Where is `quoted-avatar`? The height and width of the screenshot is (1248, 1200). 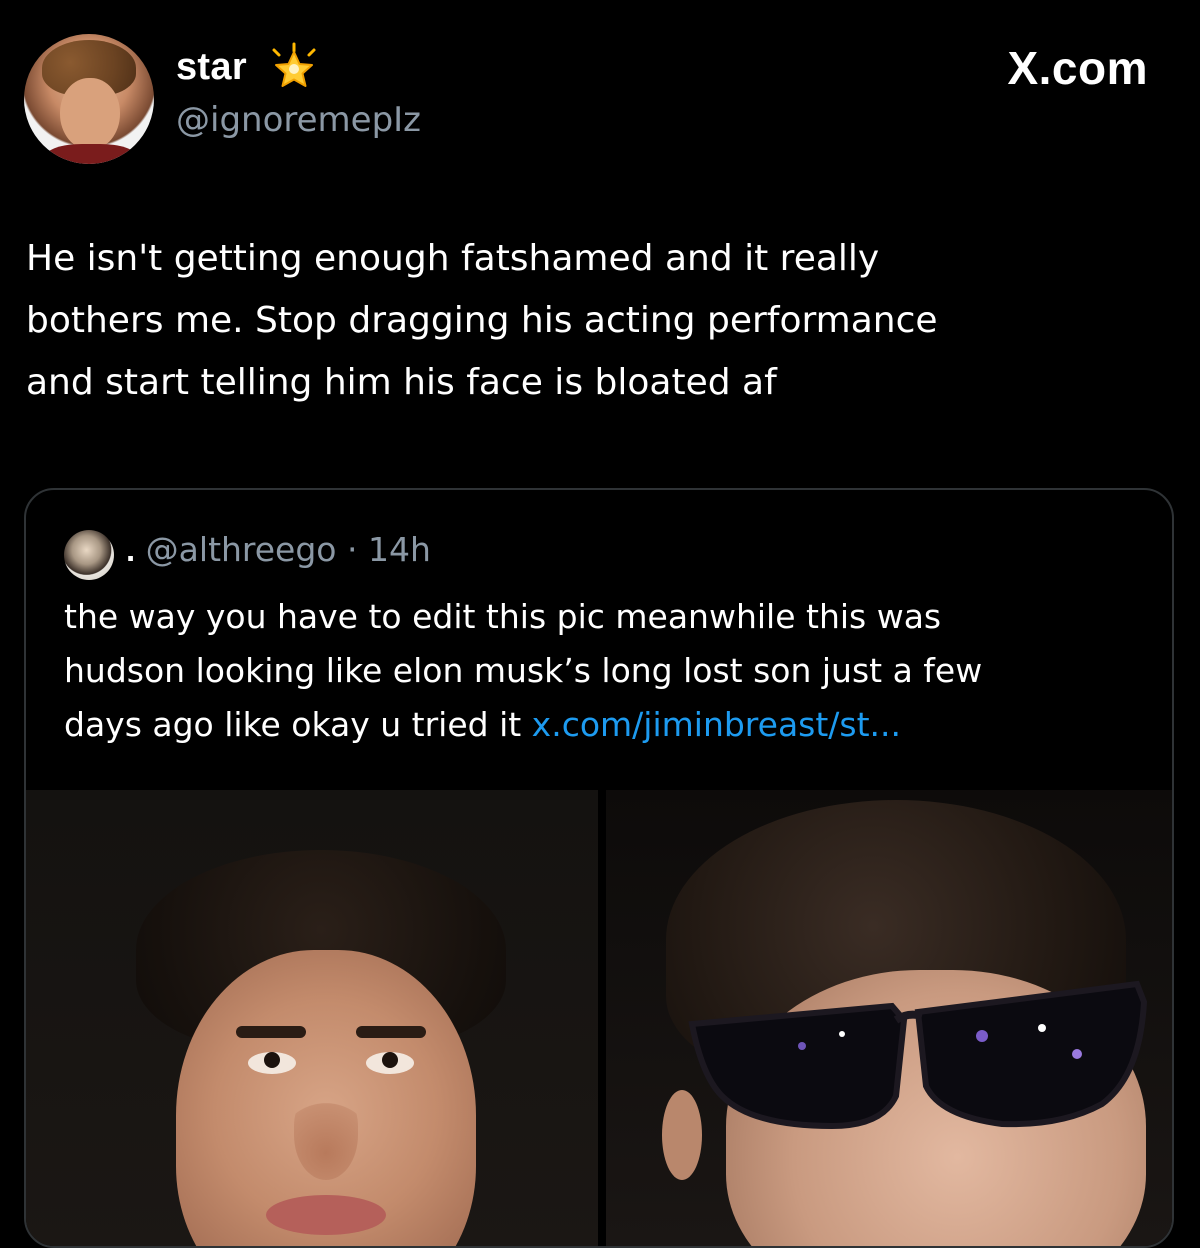 quoted-avatar is located at coordinates (89, 555).